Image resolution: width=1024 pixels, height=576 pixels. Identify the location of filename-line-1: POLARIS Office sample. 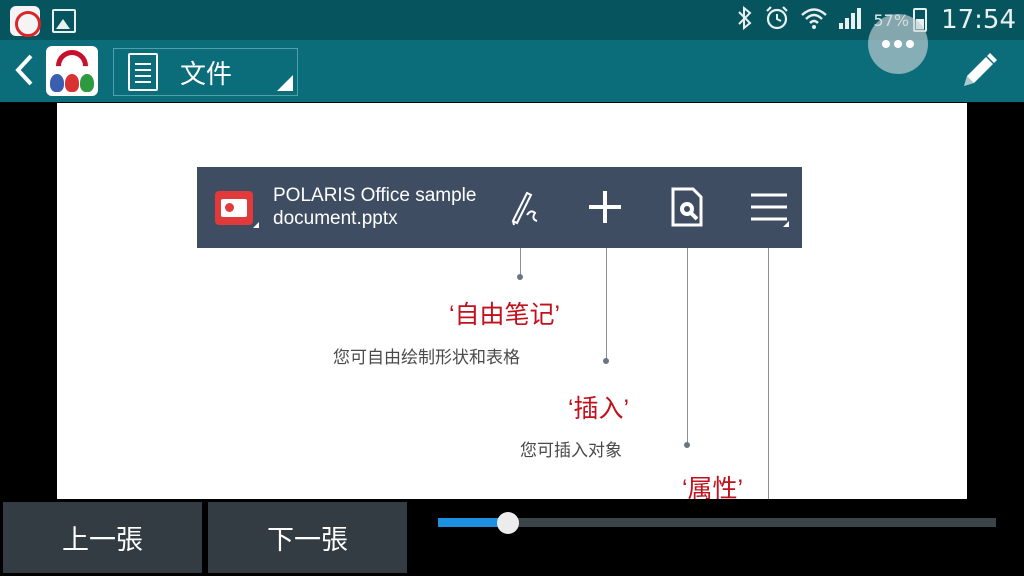
(375, 195).